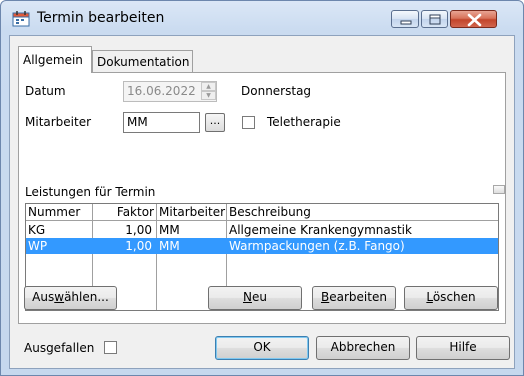 This screenshot has width=524, height=376. I want to click on auswaehlen-label-pre: Aus, so click(43, 297).